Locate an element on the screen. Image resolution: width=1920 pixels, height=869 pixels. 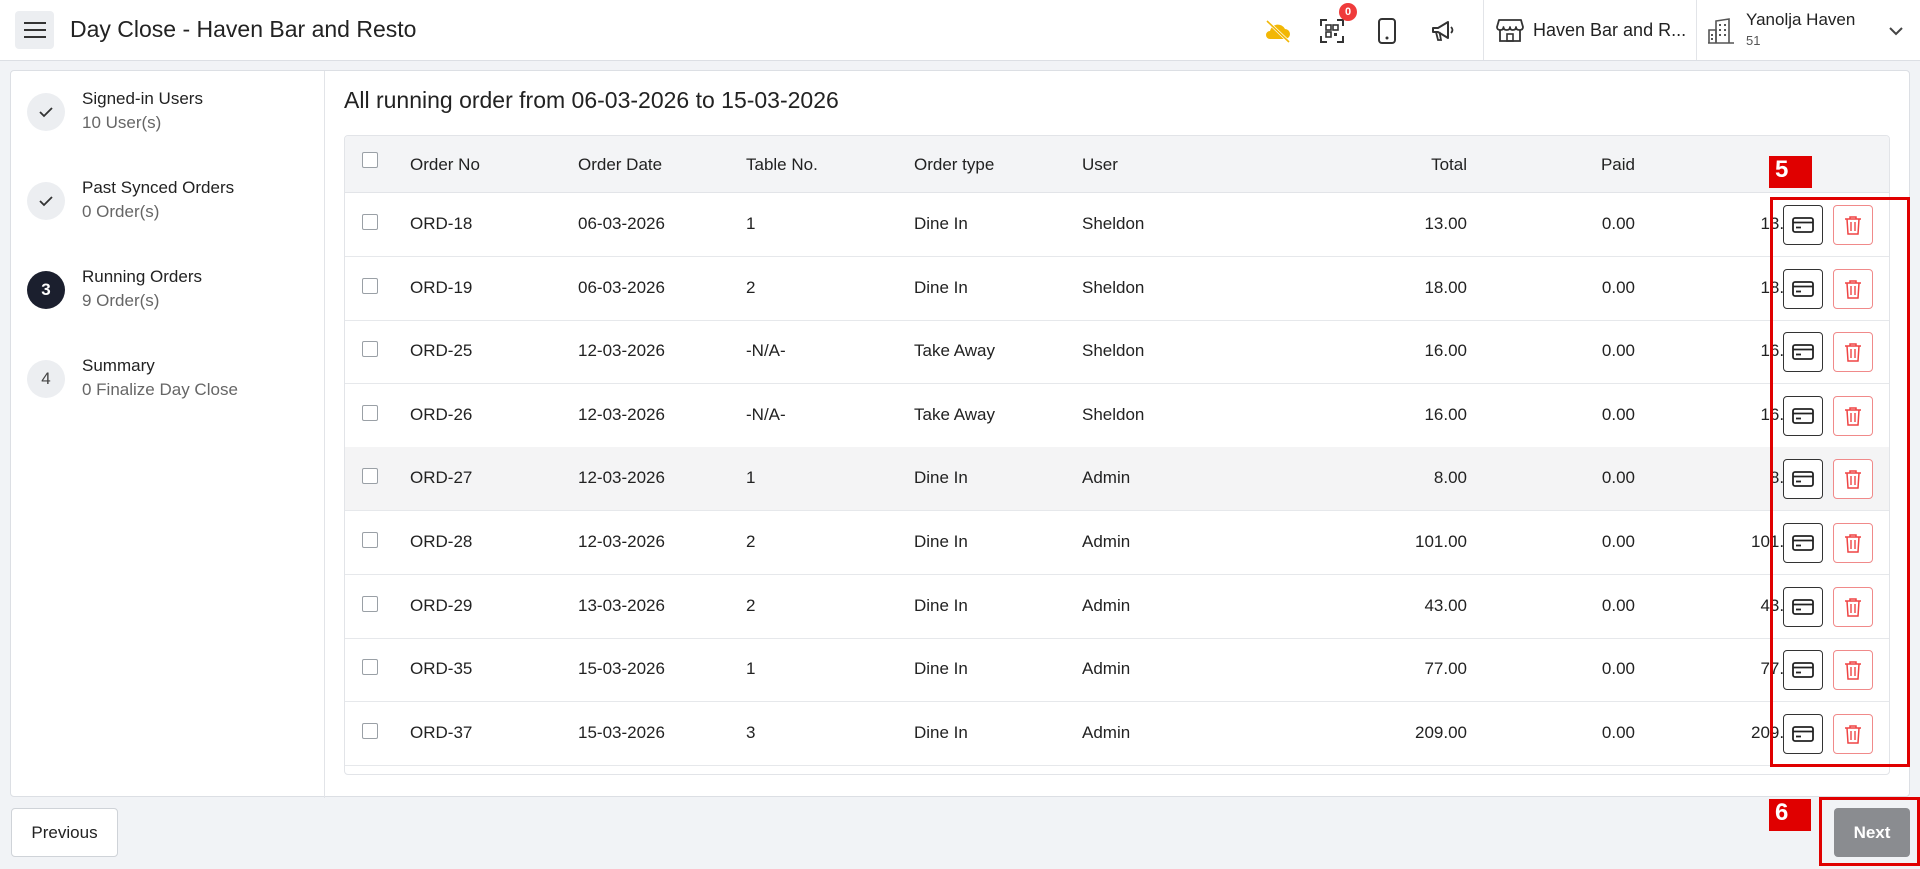
building-icon is located at coordinates (1721, 31).